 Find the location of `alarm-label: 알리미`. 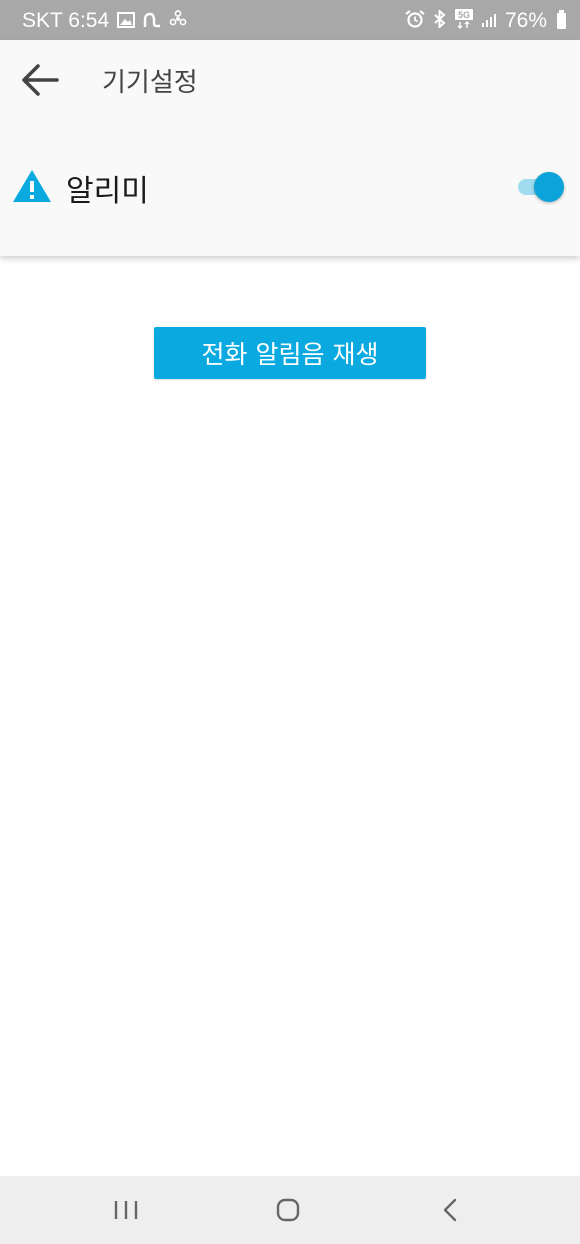

alarm-label: 알리미 is located at coordinates (107, 191).